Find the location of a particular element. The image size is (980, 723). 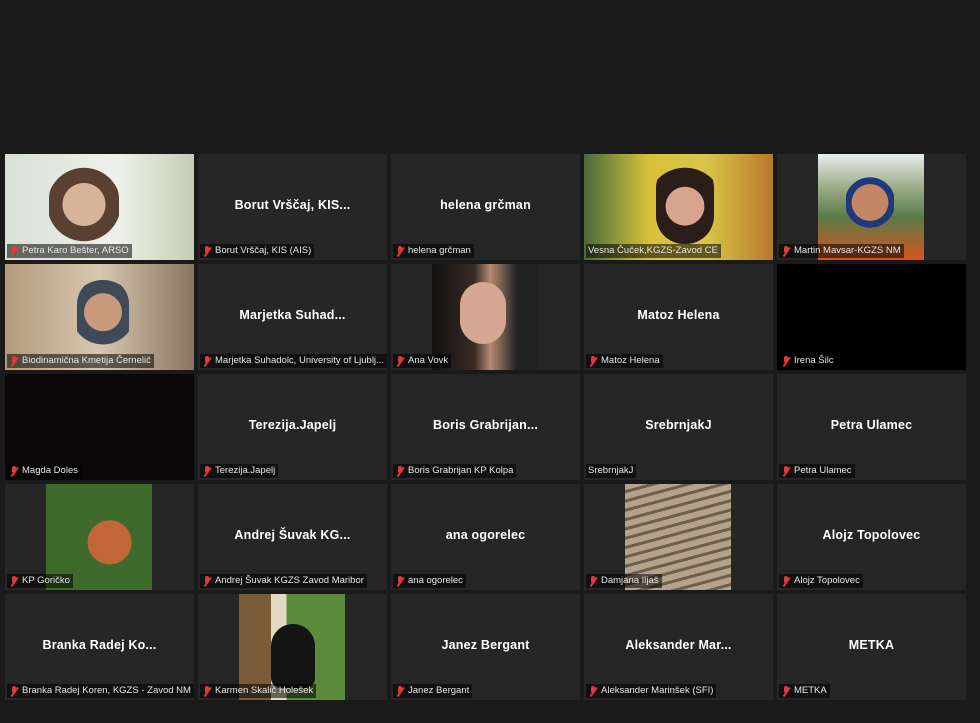

participant-tile: Janez Bergant Janez Bergant is located at coordinates (485, 647).